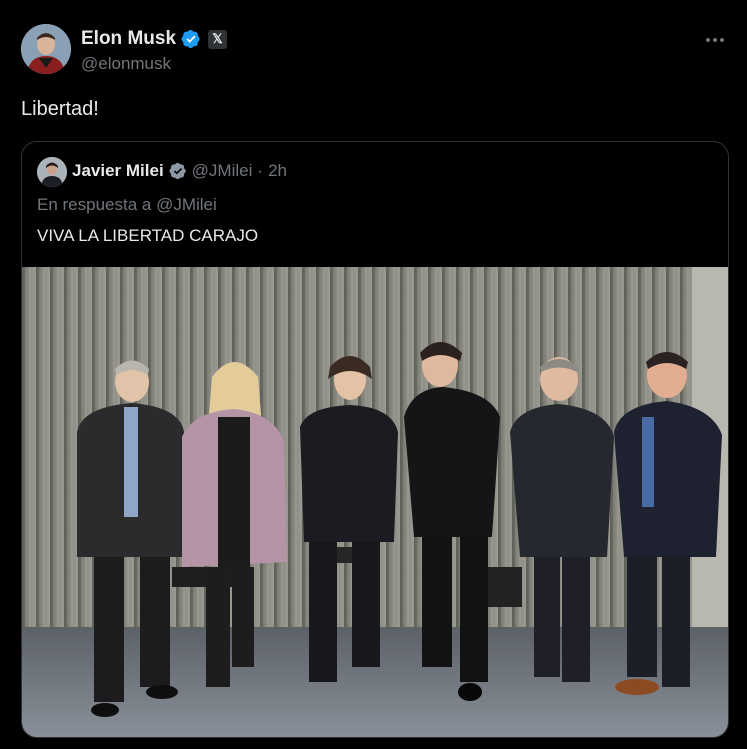 The image size is (747, 749). What do you see at coordinates (218, 39) in the screenshot?
I see `x-logo-icon: 𝕏` at bounding box center [218, 39].